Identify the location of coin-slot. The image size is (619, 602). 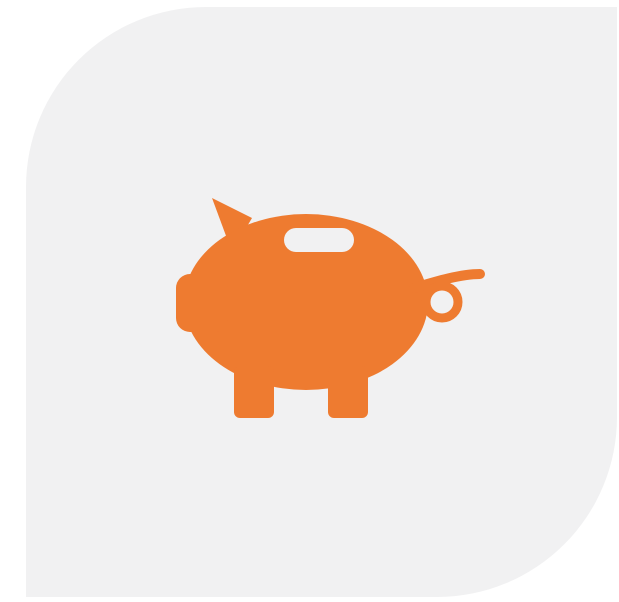
(319, 240).